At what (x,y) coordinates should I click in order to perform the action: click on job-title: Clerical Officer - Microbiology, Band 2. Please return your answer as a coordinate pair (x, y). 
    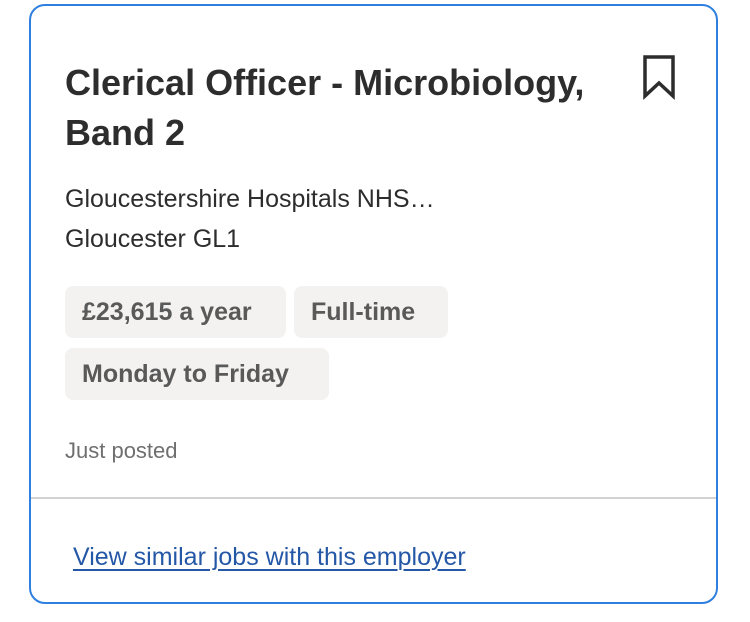
    Looking at the image, I should click on (335, 108).